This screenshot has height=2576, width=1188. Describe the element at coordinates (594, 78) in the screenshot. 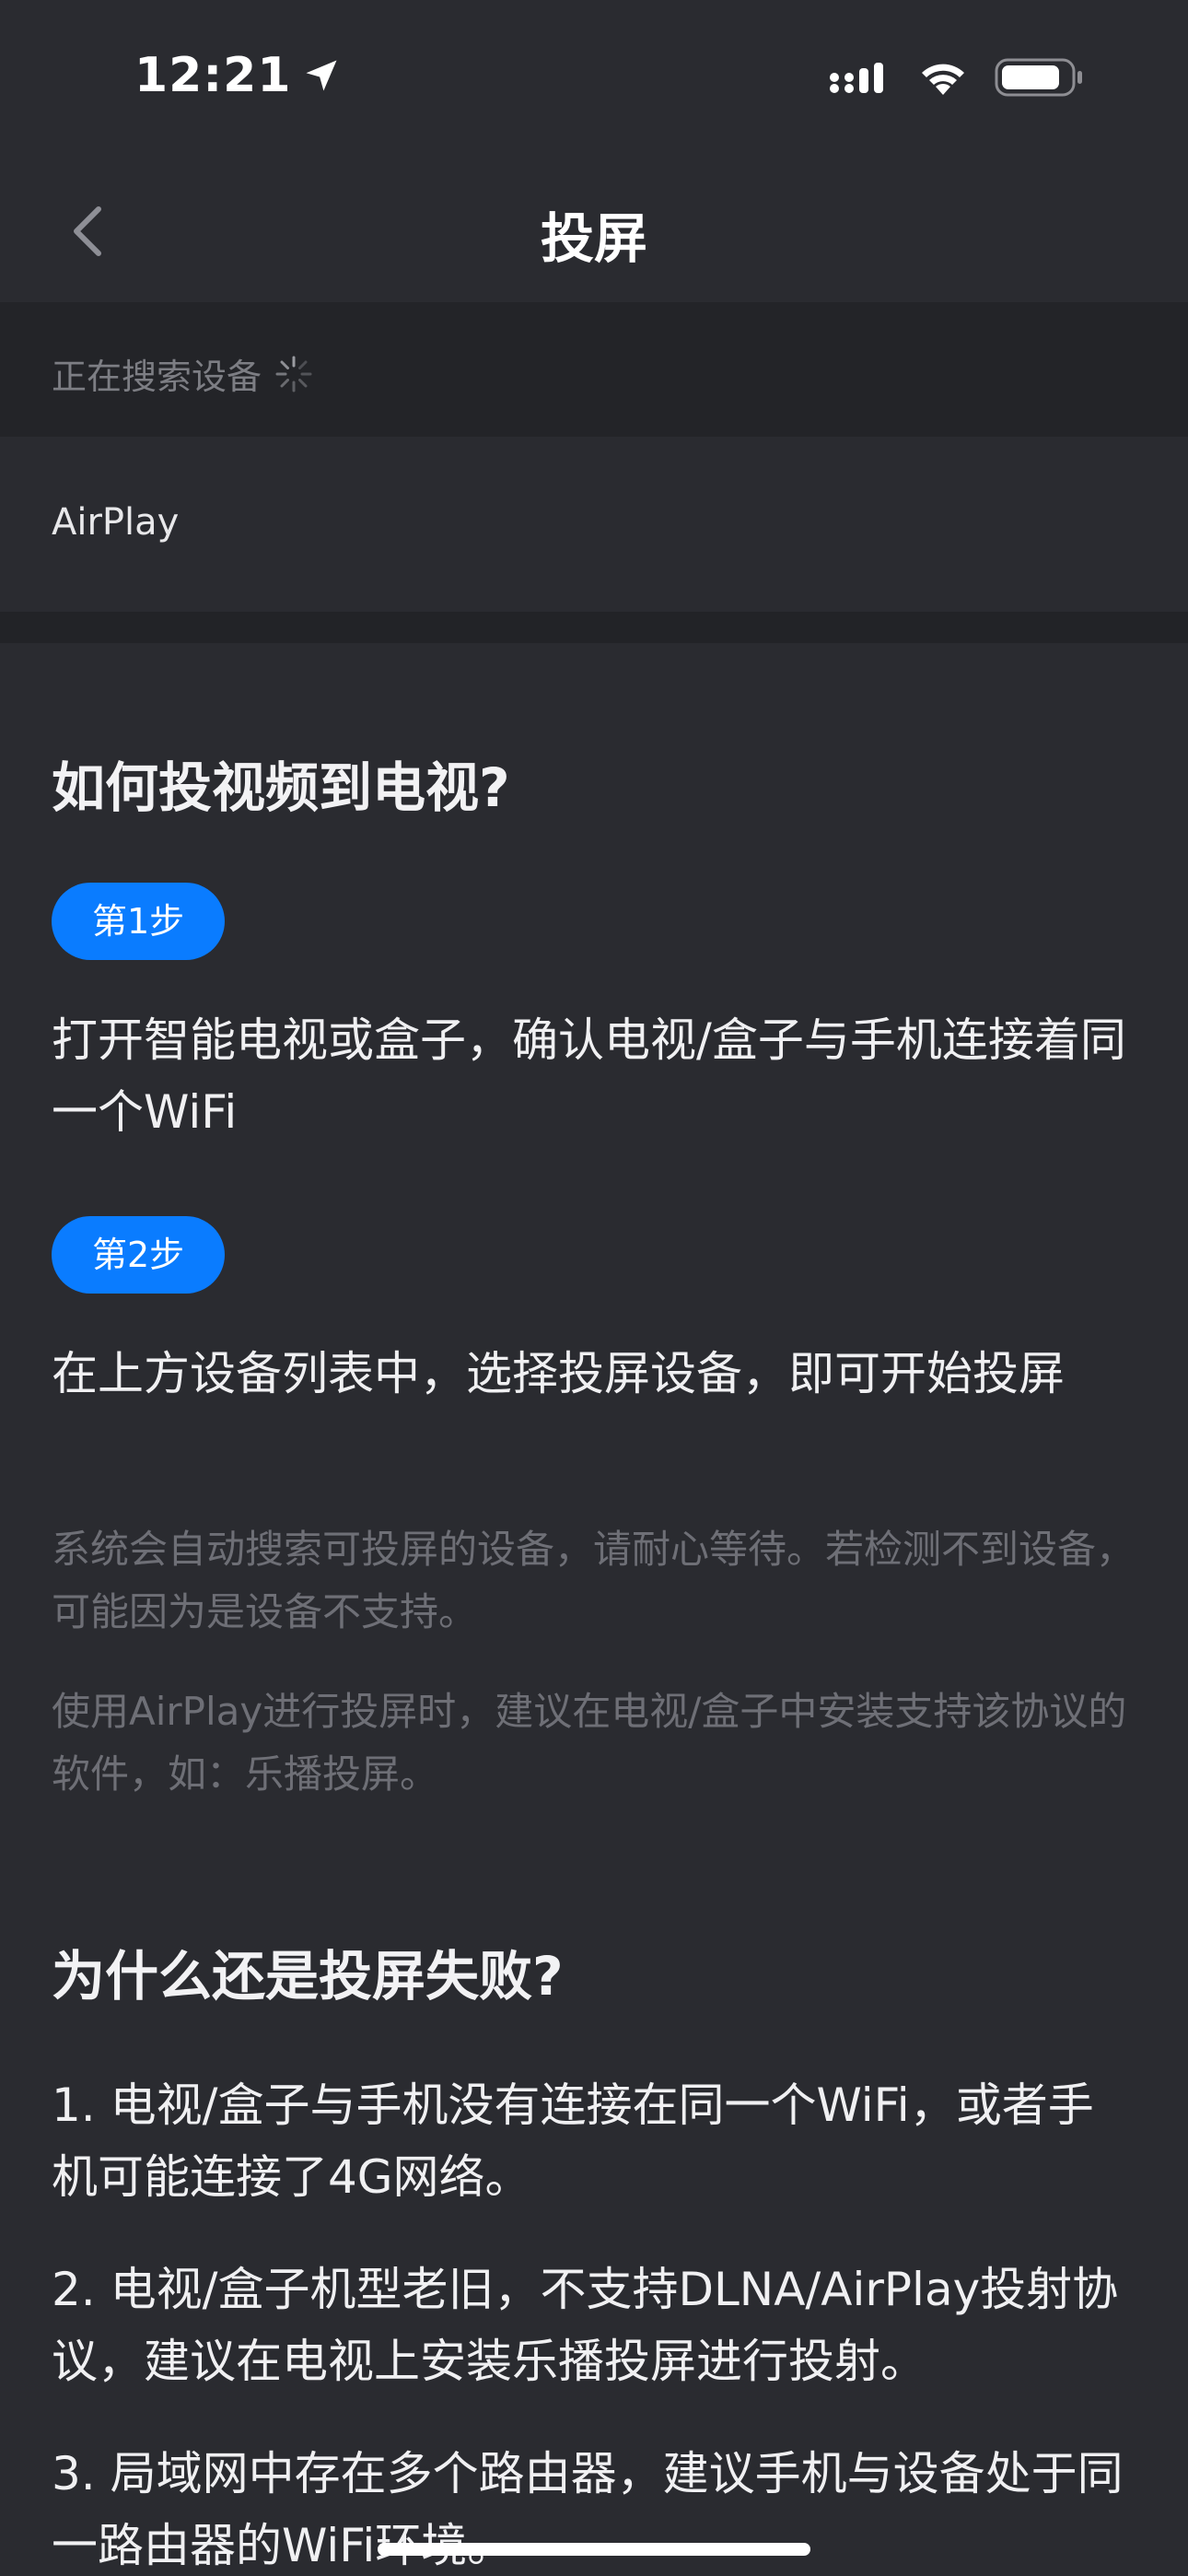

I see `status-bar: 12:21` at that location.